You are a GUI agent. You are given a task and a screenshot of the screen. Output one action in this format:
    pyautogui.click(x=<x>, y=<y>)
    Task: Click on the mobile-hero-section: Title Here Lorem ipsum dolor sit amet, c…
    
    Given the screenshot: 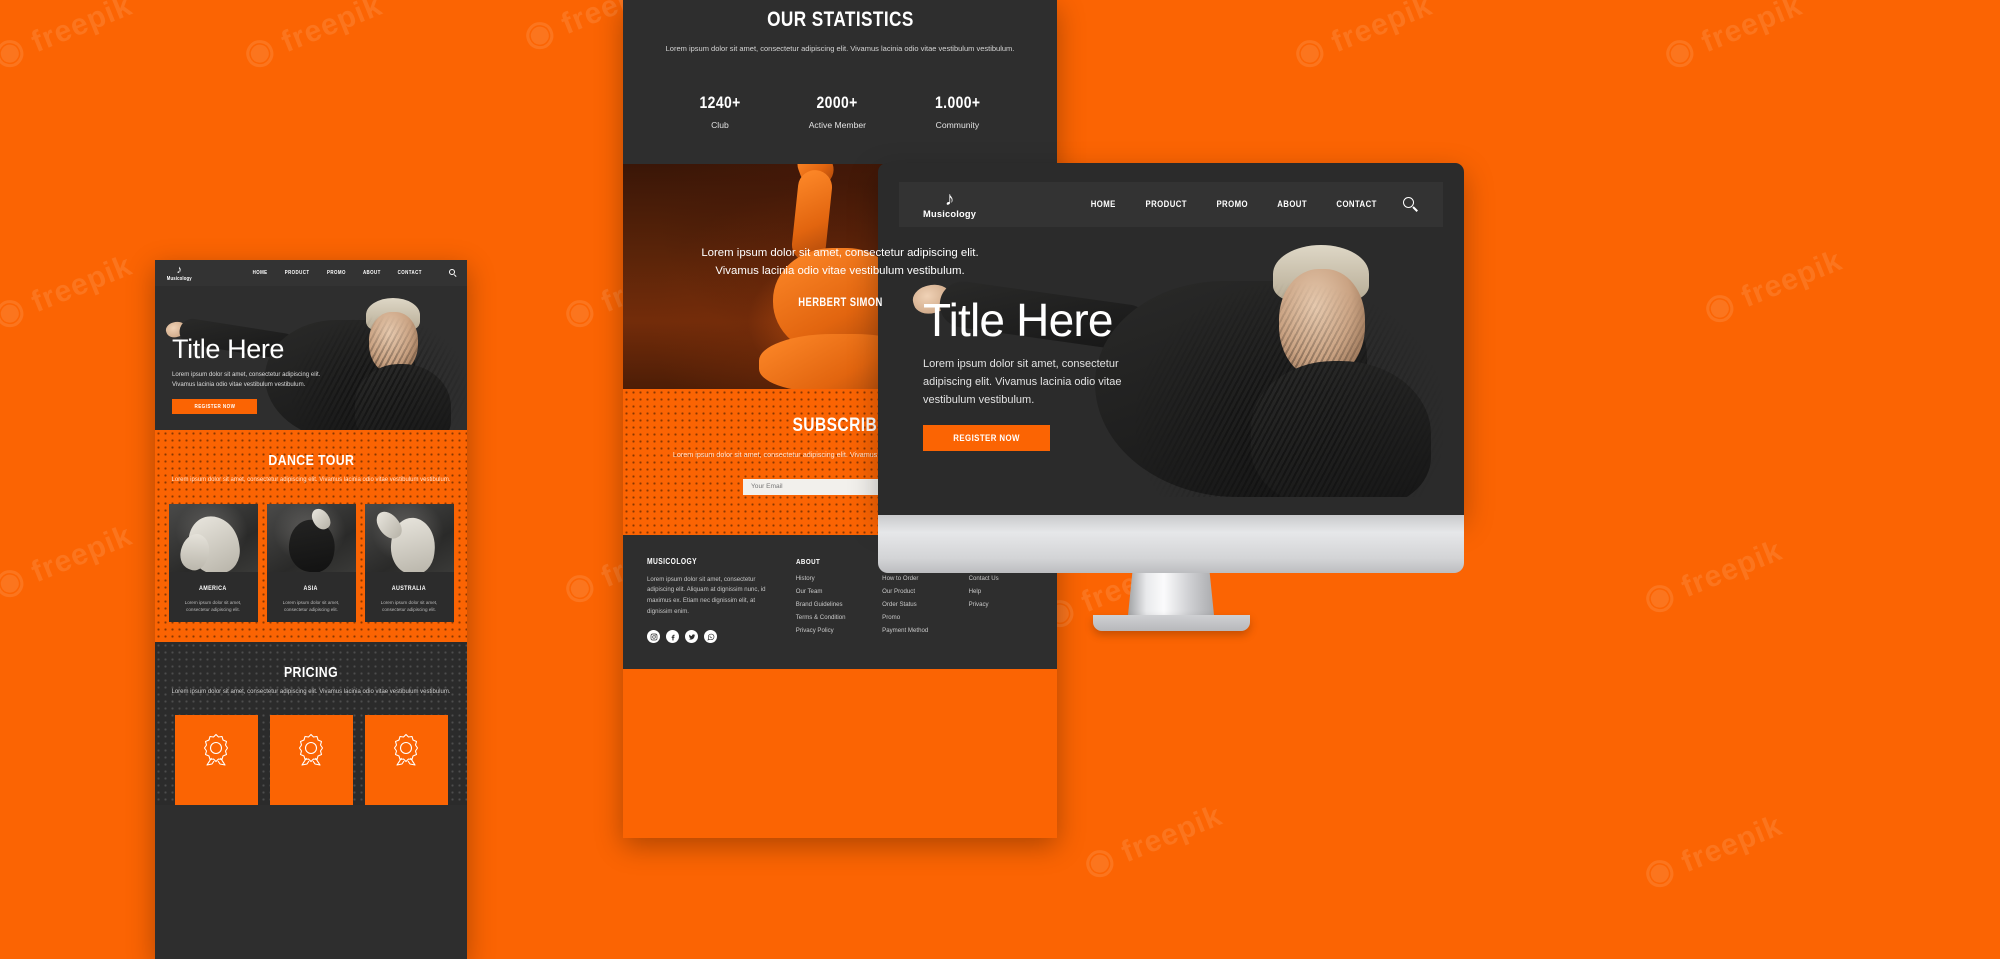 What is the action you would take?
    pyautogui.click(x=311, y=358)
    